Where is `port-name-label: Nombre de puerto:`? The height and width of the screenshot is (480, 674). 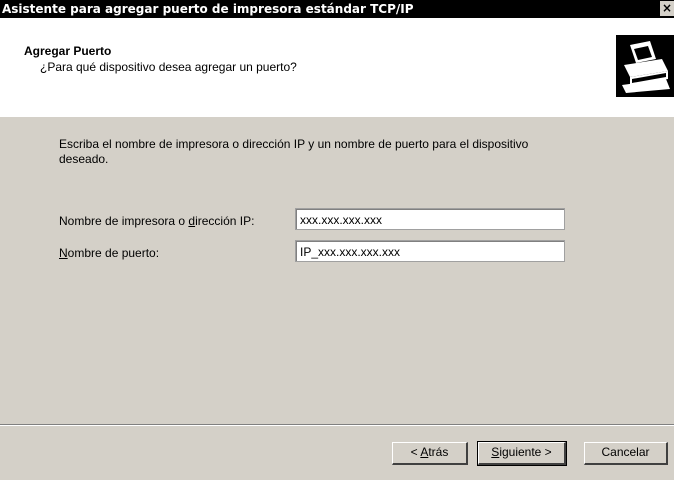
port-name-label: Nombre de puerto: is located at coordinates (109, 253).